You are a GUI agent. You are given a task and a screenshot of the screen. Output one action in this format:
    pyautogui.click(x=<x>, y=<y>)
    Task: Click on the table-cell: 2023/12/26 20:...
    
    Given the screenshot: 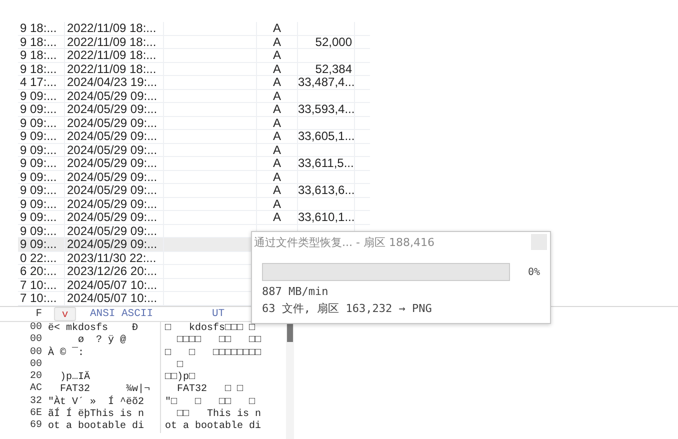 What is the action you would take?
    pyautogui.click(x=112, y=271)
    